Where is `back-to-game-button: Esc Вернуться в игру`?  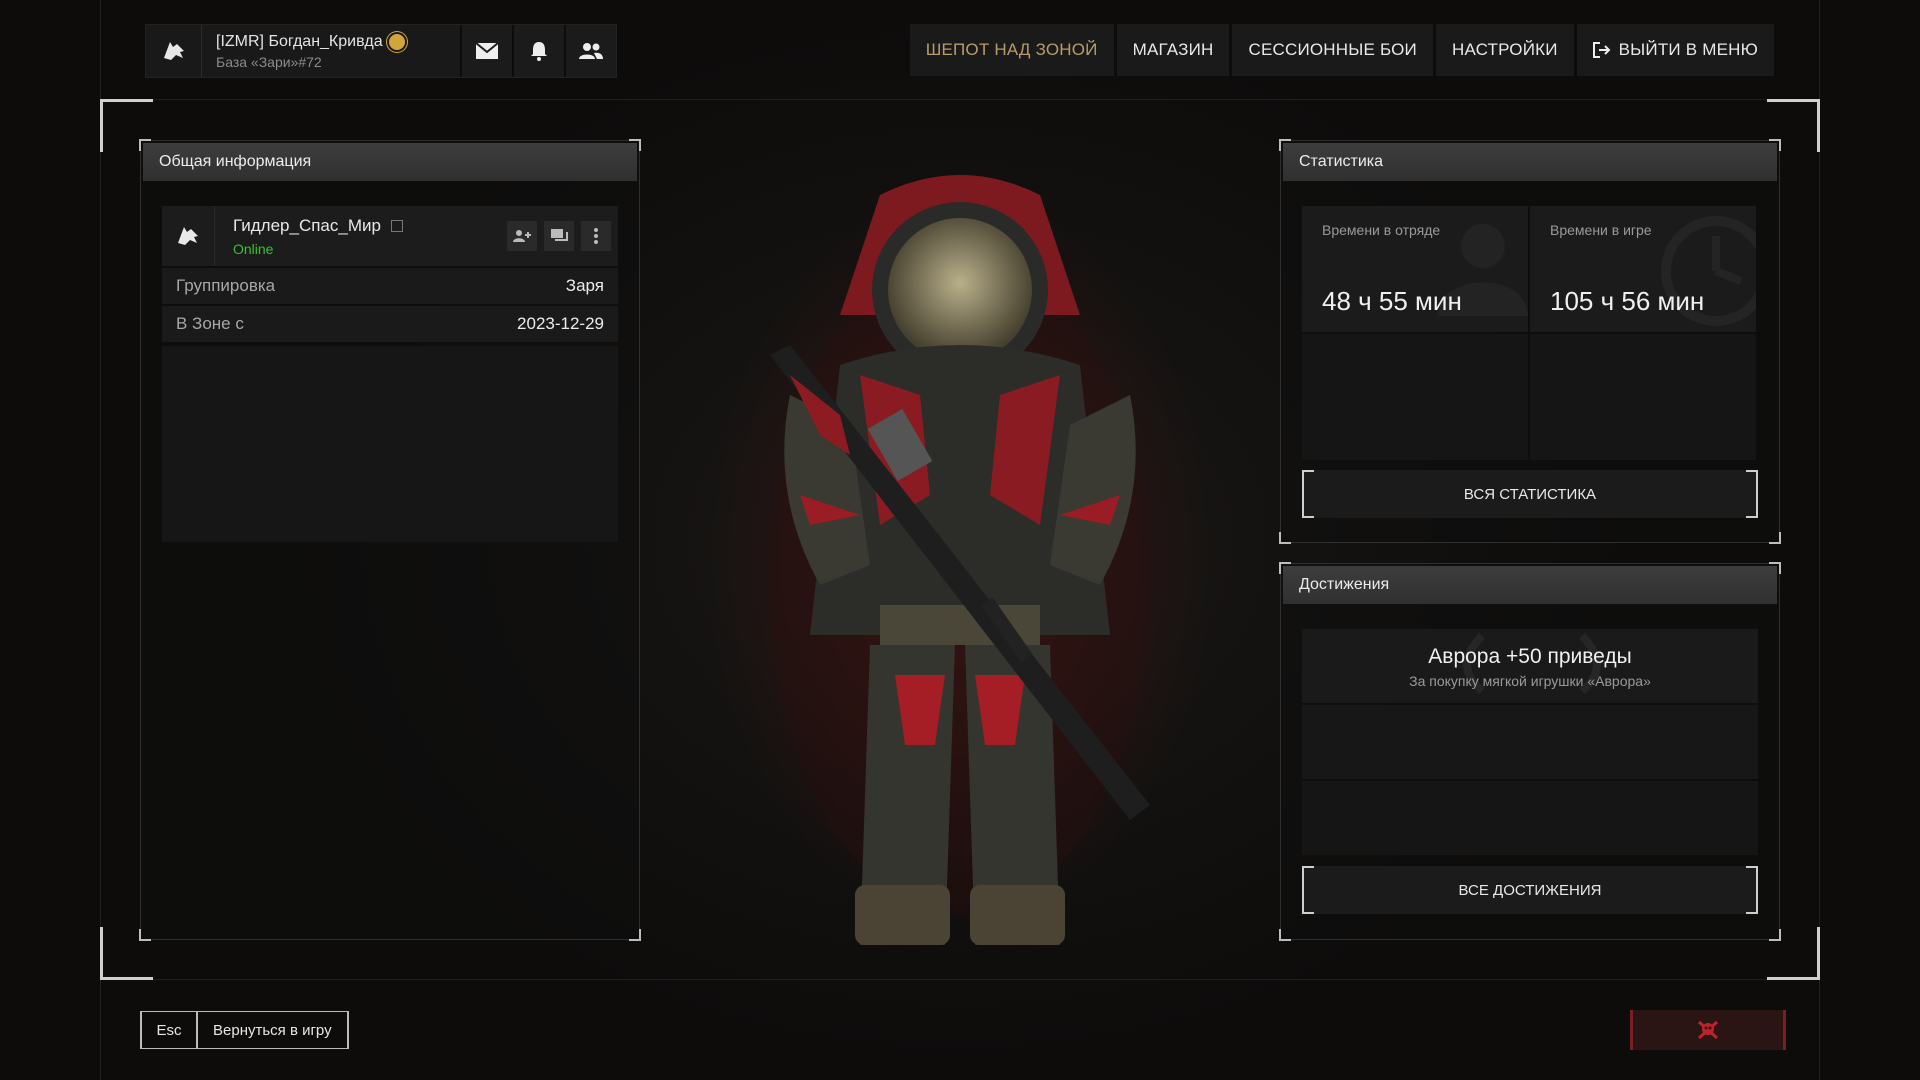
back-to-game-button: Esc Вернуться в игру is located at coordinates (244, 1030).